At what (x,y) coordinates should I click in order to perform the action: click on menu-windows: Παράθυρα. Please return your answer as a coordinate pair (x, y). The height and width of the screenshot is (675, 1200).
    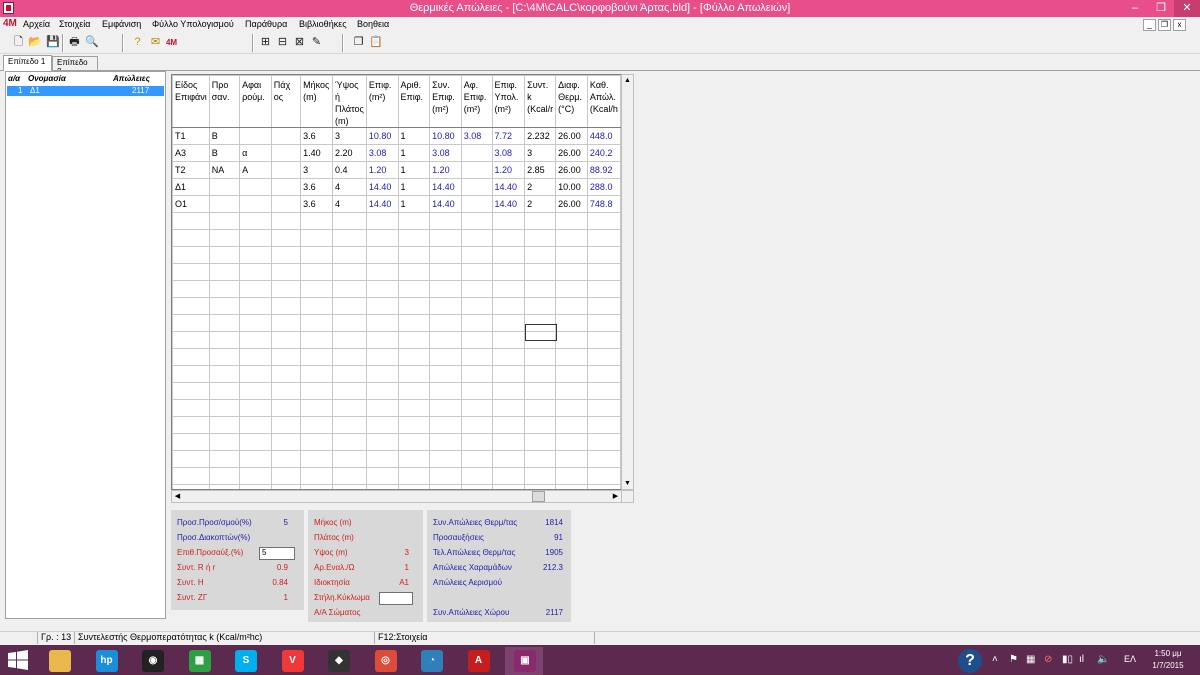
    Looking at the image, I should click on (266, 24).